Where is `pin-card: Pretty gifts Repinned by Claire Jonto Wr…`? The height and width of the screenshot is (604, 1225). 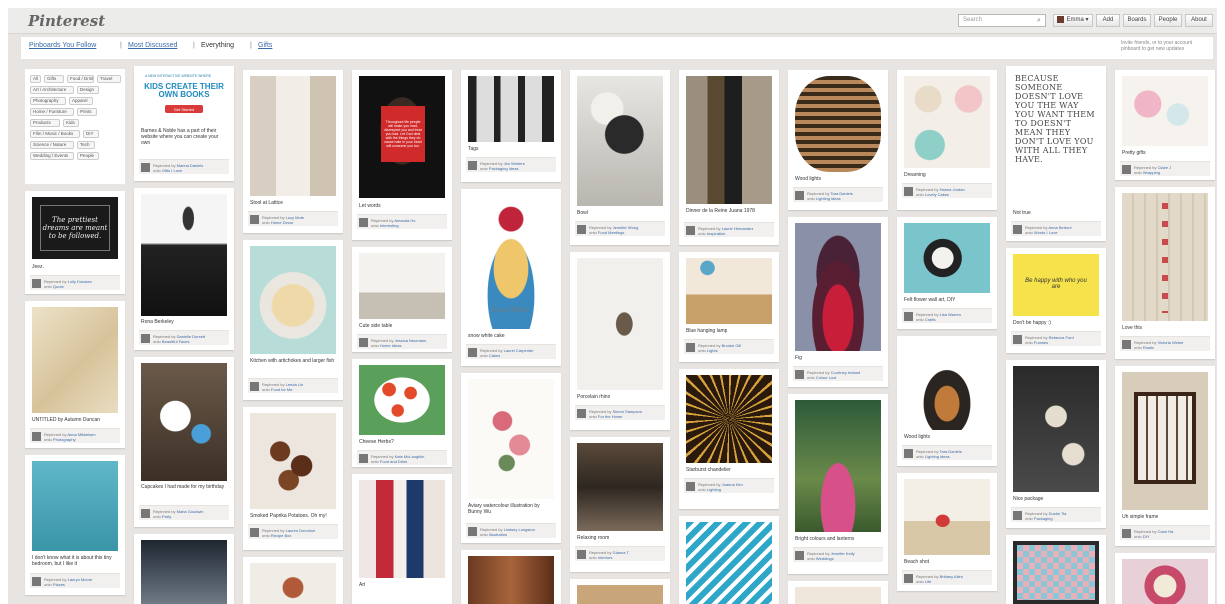
pin-card: Pretty gifts Repinned by Claire Jonto Wr… is located at coordinates (1165, 125).